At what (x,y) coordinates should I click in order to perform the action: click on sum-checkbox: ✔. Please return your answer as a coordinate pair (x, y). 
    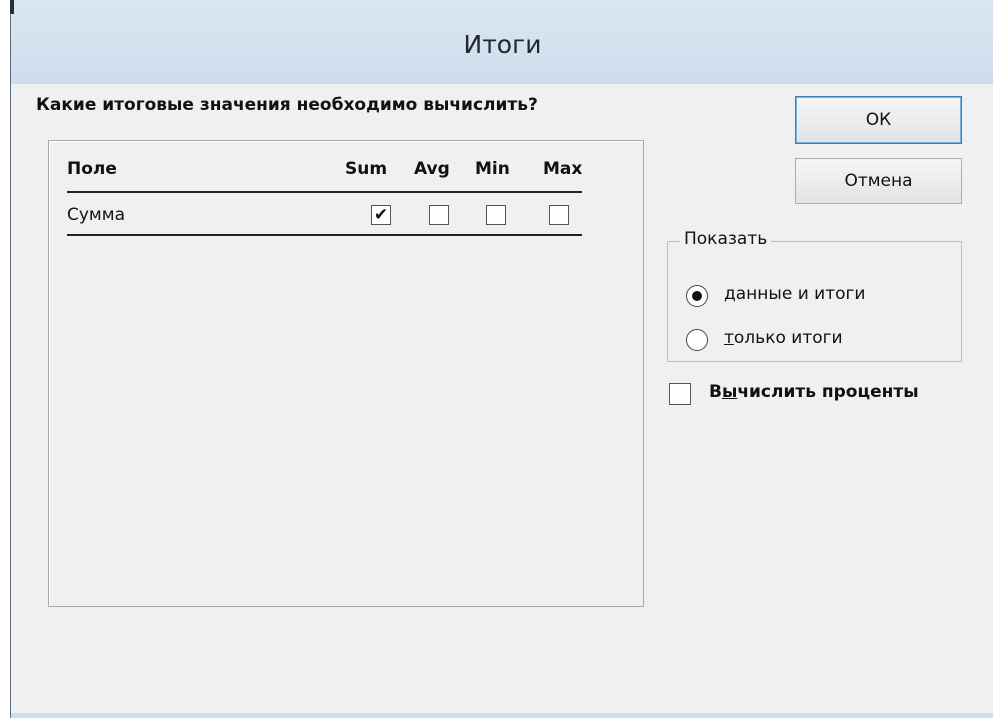
    Looking at the image, I should click on (381, 215).